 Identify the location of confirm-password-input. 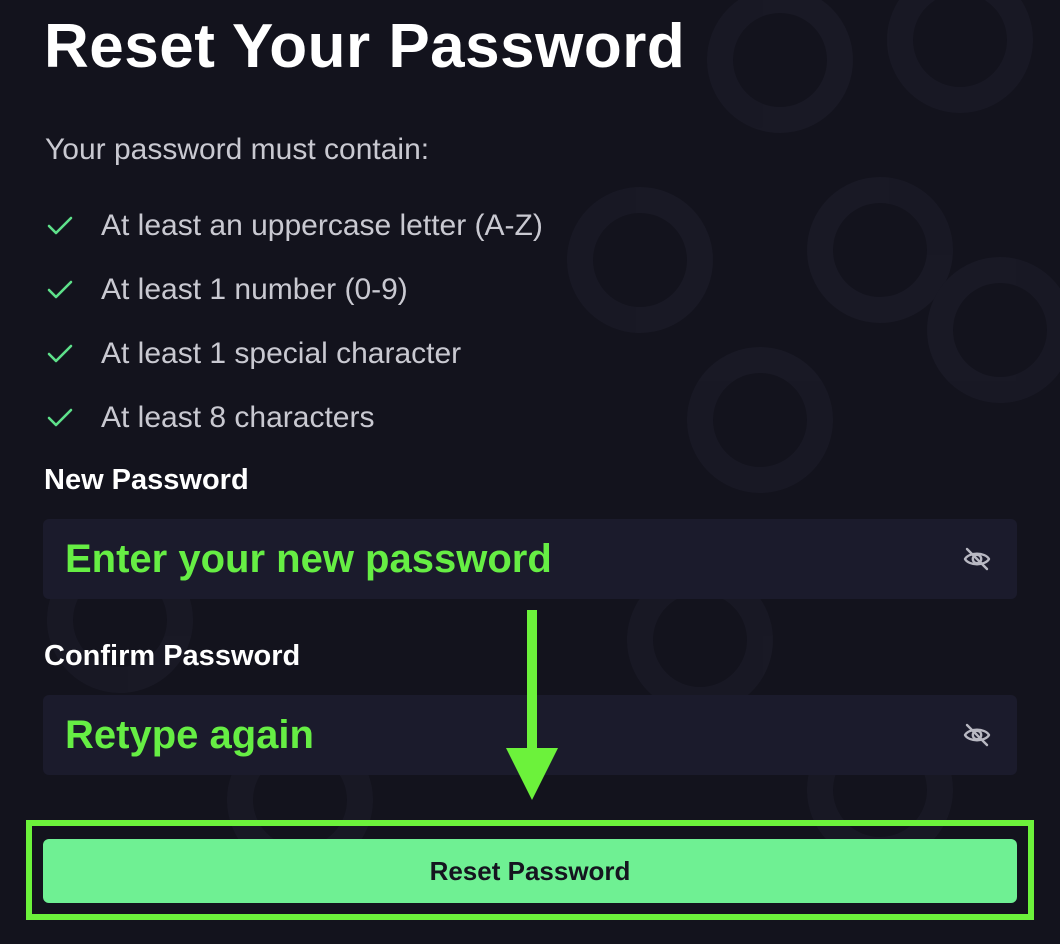
(483, 735).